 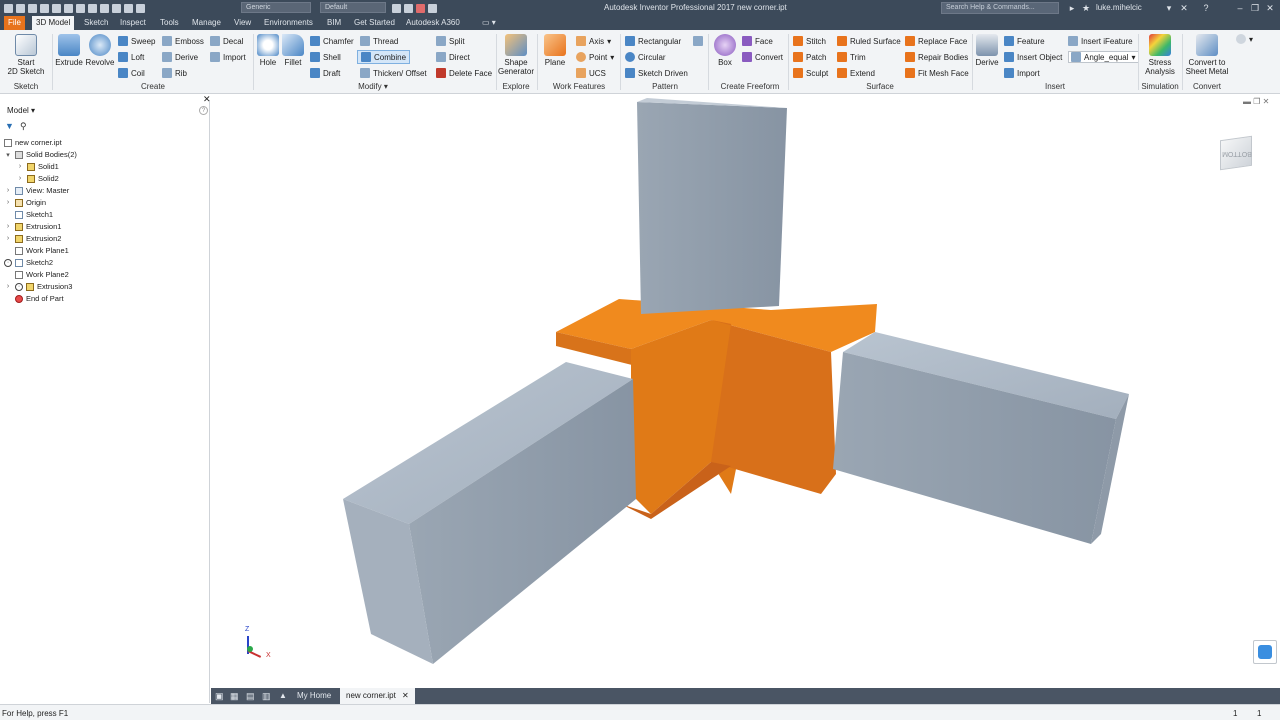 I want to click on tree-item-work-plane1: Work Plane1, so click(x=36, y=250).